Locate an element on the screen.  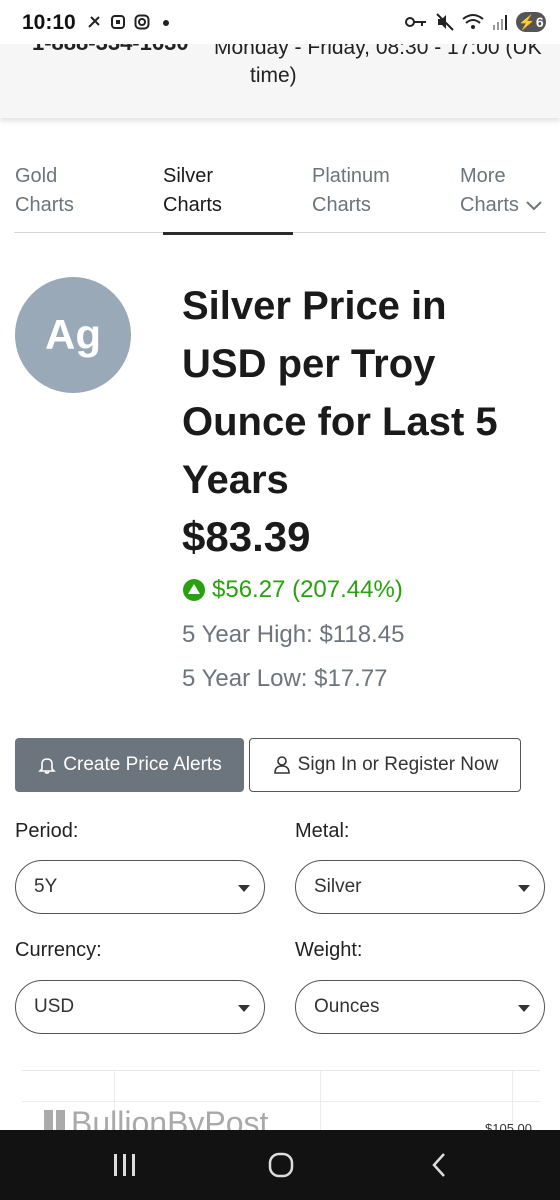
user-icon is located at coordinates (281, 765).